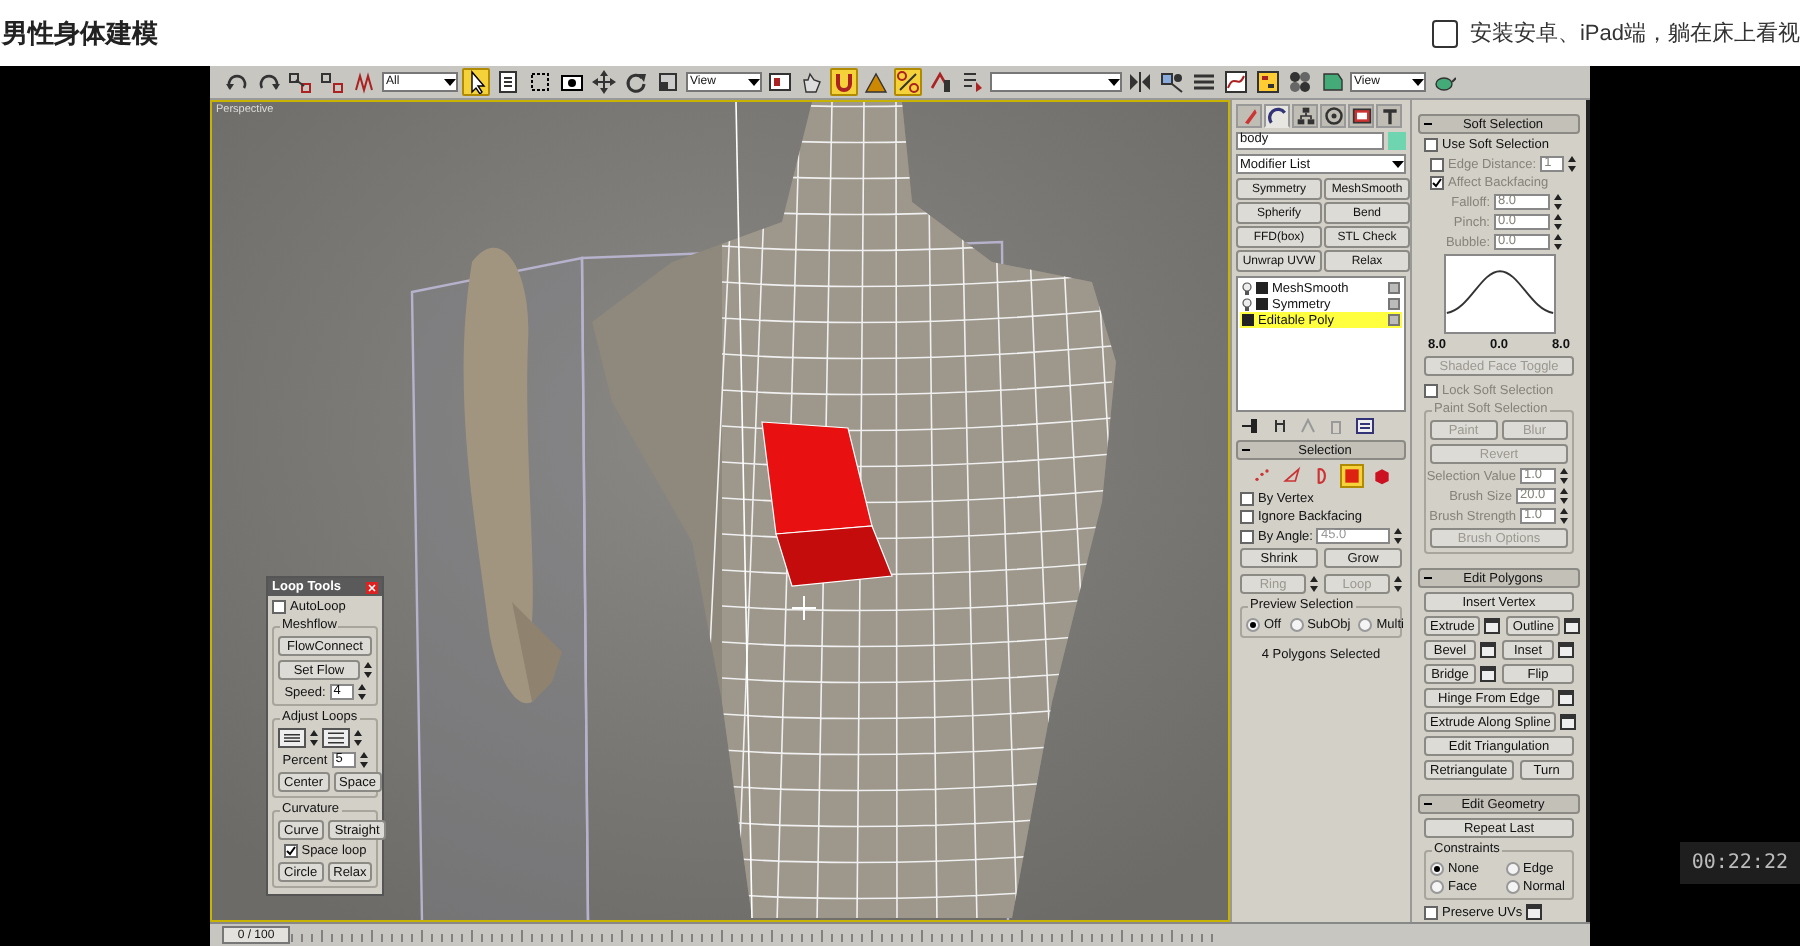 This screenshot has width=1800, height=946. Describe the element at coordinates (668, 82) in the screenshot. I see `scale-button` at that location.